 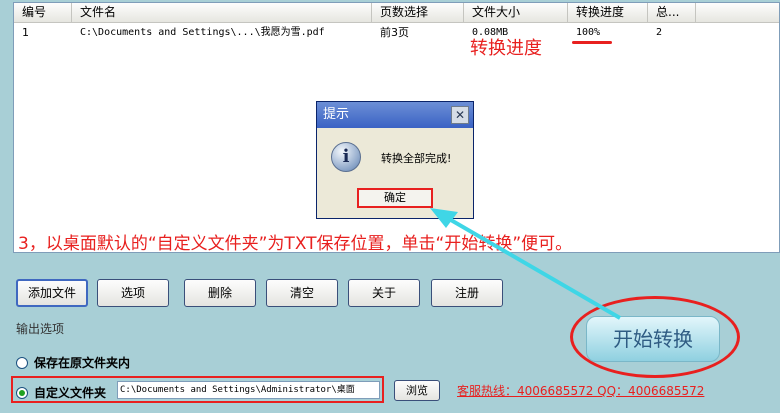 I want to click on column-header-pages: 页数选择, so click(x=418, y=12).